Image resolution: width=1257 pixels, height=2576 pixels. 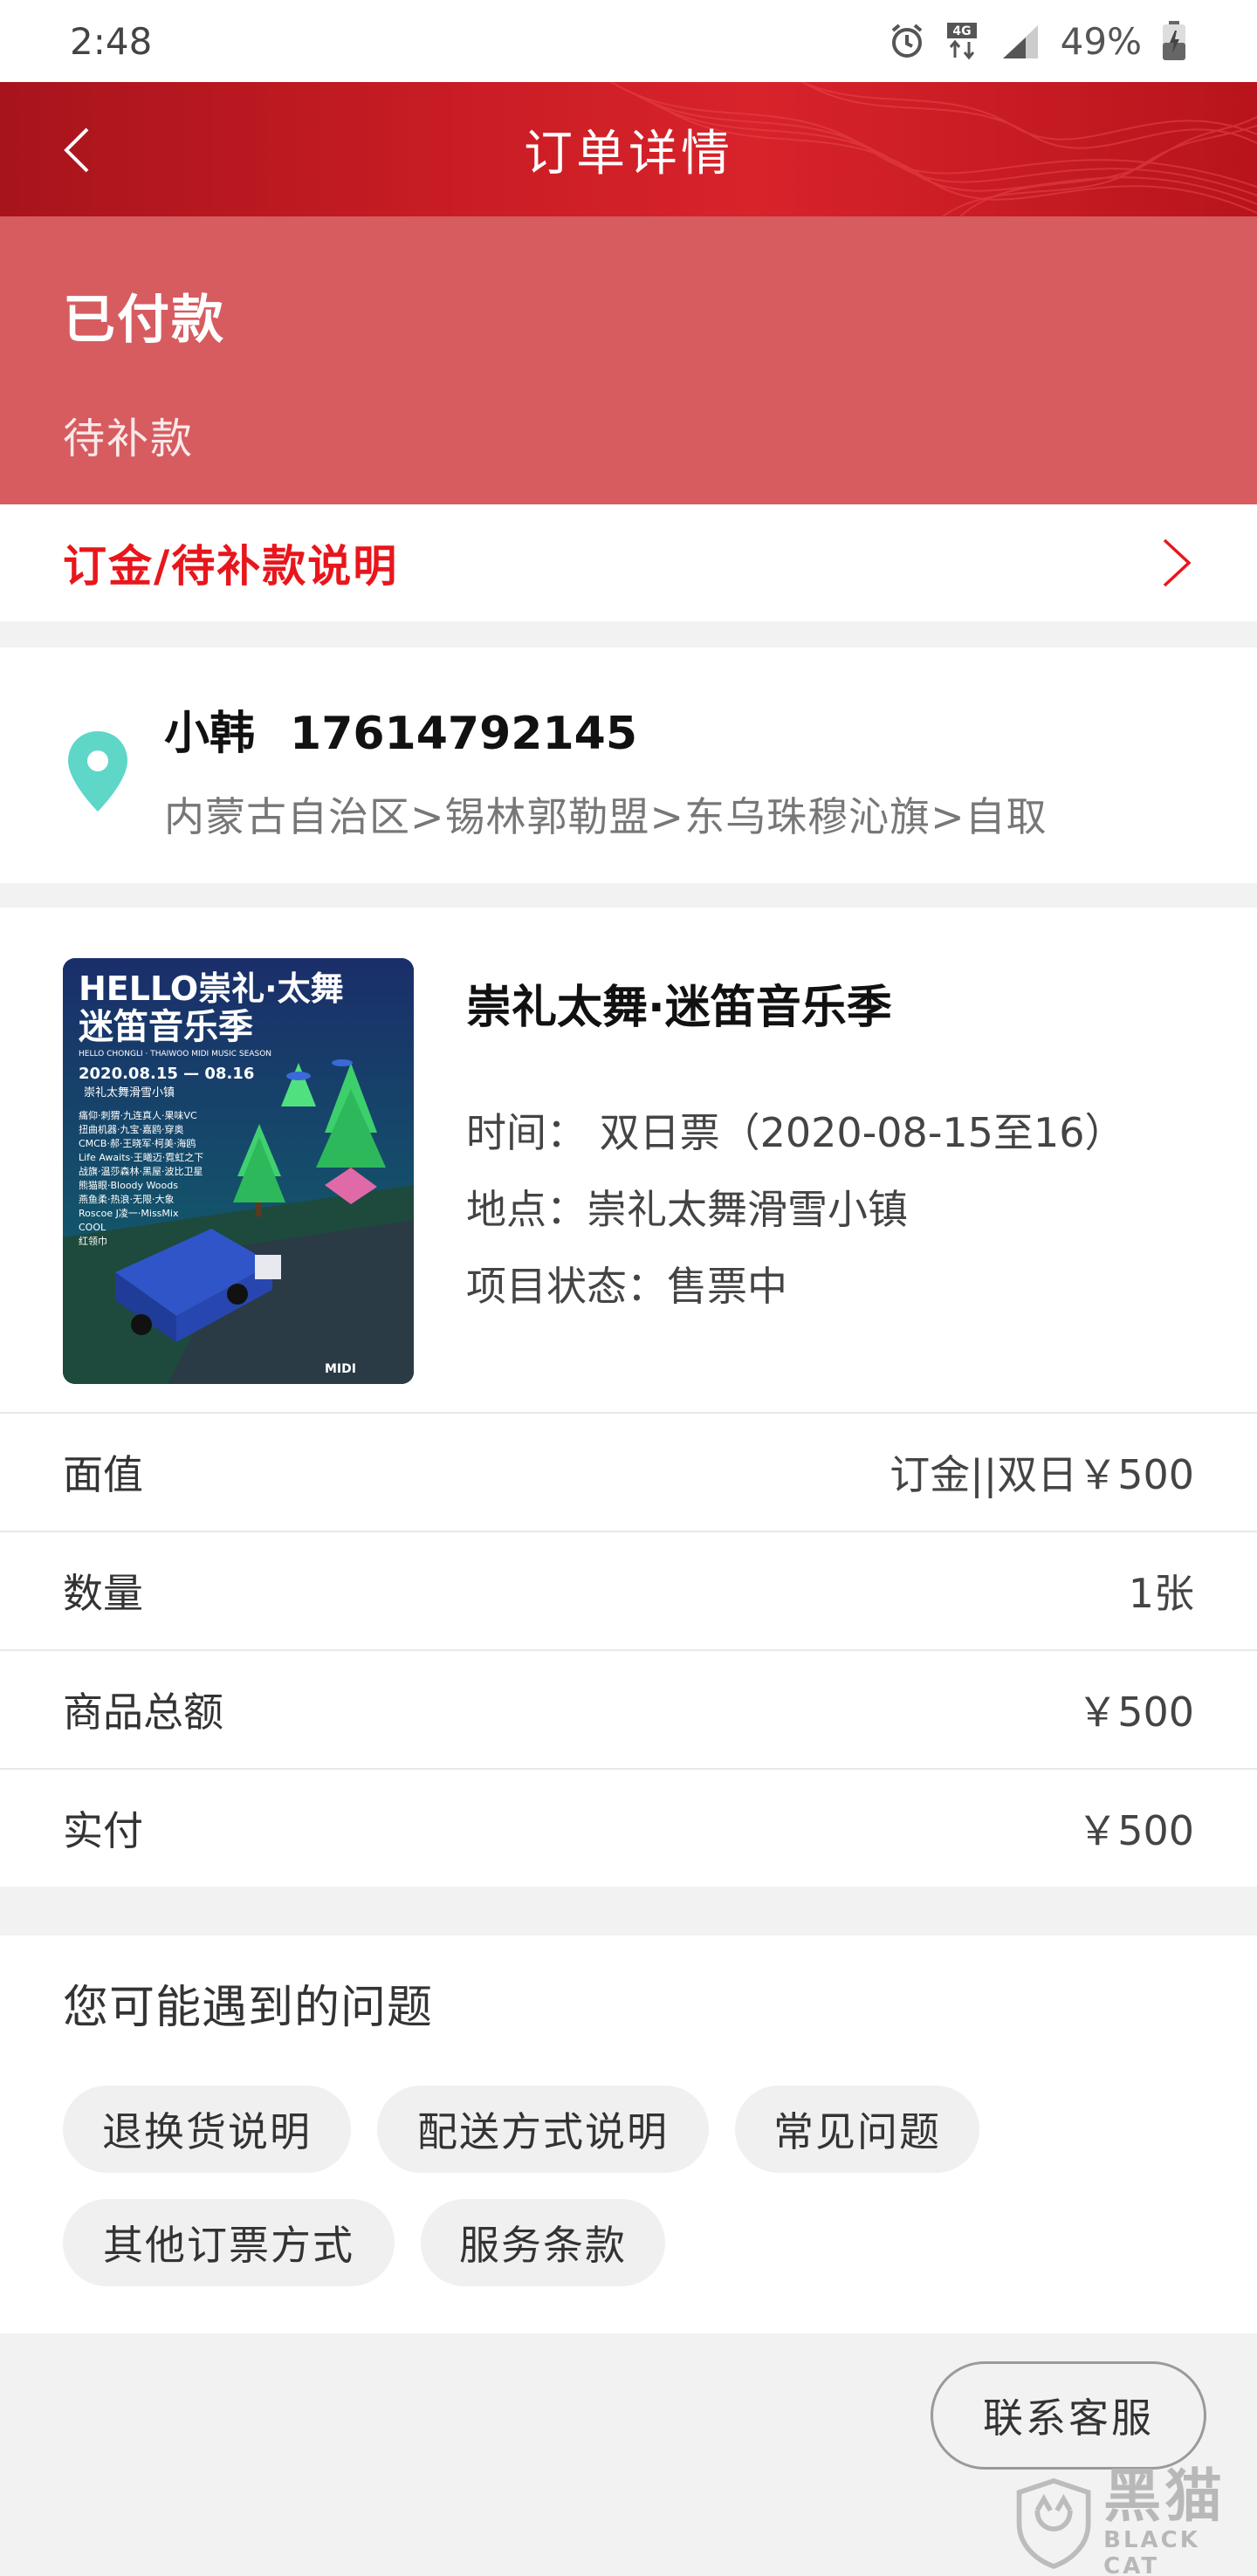 I want to click on recipient-phone: 17614792145, so click(x=464, y=734).